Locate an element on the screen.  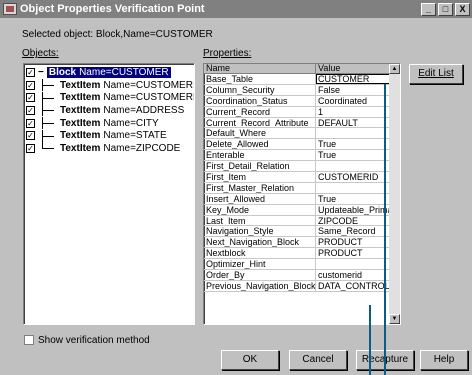
property-name-cell: Last_Item is located at coordinates (260, 220).